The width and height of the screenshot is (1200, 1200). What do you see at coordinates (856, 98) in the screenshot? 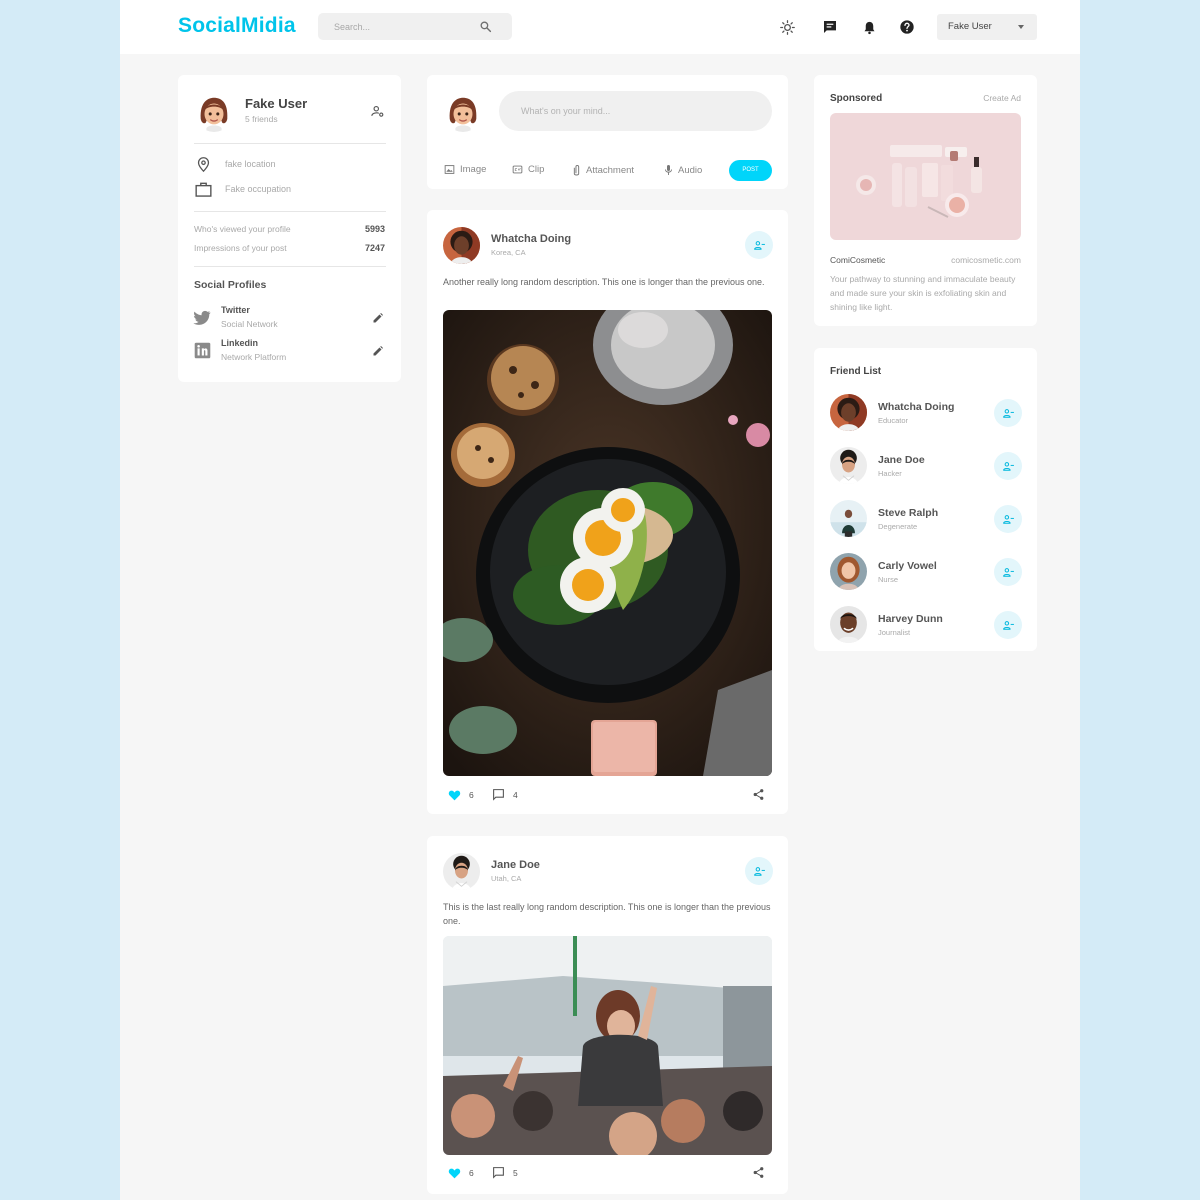
I see `sponsored-title: Sponsored` at bounding box center [856, 98].